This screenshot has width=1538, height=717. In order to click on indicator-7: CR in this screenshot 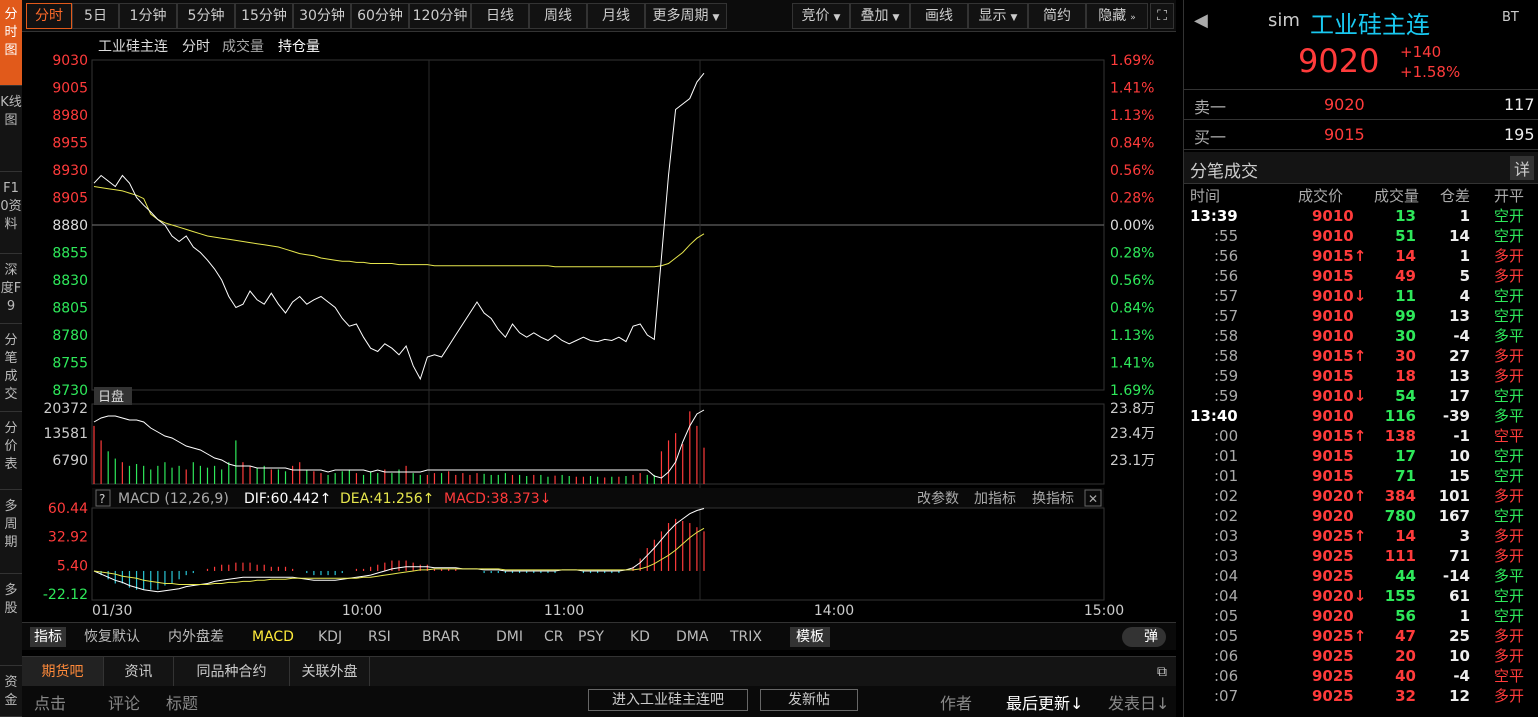, I will do `click(554, 637)`.